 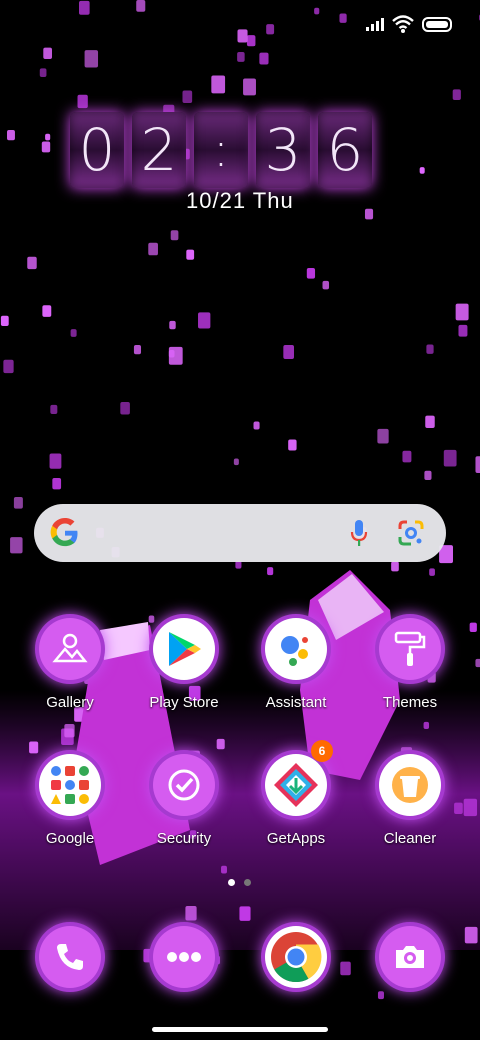 I want to click on dock-messaging, so click(x=184, y=957).